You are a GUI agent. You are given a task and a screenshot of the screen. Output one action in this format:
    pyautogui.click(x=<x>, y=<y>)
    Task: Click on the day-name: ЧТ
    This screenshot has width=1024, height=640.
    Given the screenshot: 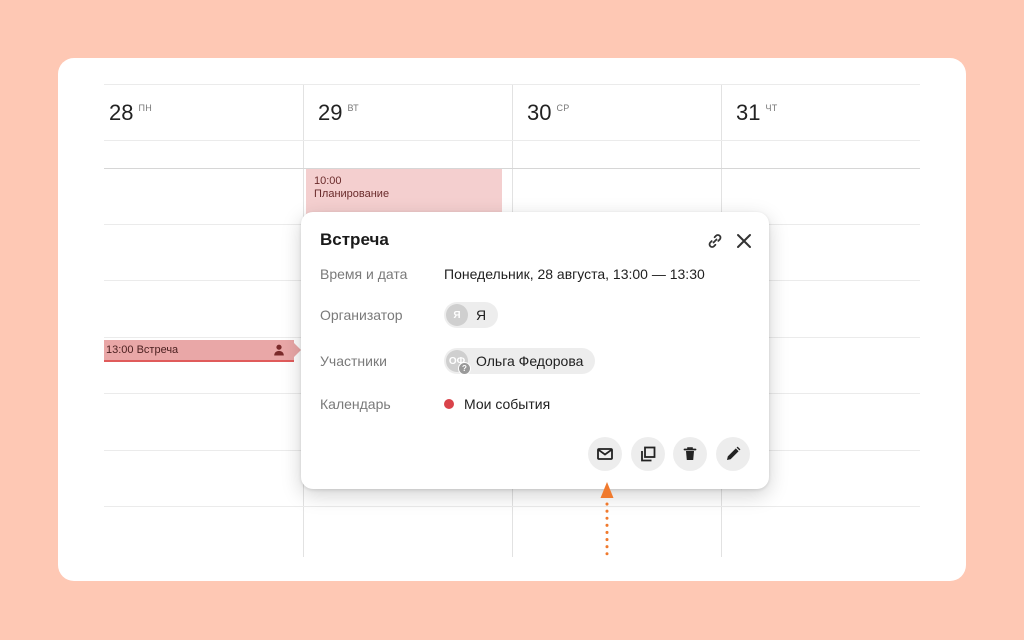 What is the action you would take?
    pyautogui.click(x=771, y=108)
    